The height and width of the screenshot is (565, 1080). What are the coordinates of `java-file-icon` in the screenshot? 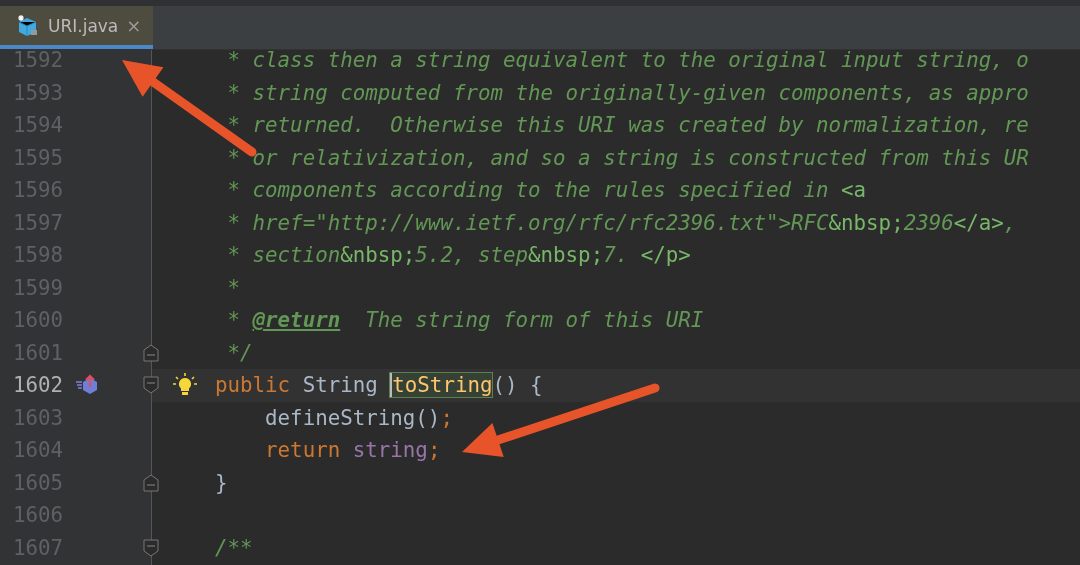 It's located at (28, 25).